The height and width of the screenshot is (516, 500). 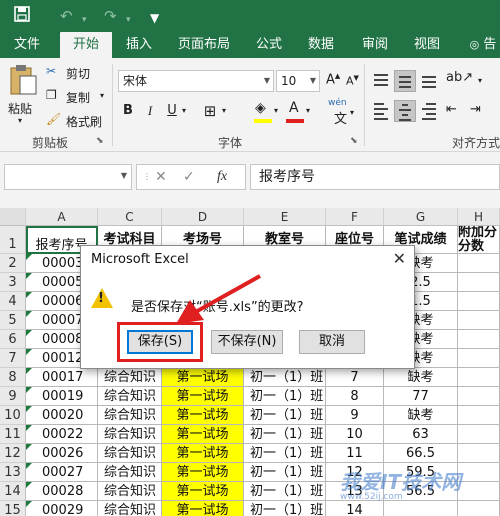 I want to click on cancel-icon: ✕, so click(x=161, y=177).